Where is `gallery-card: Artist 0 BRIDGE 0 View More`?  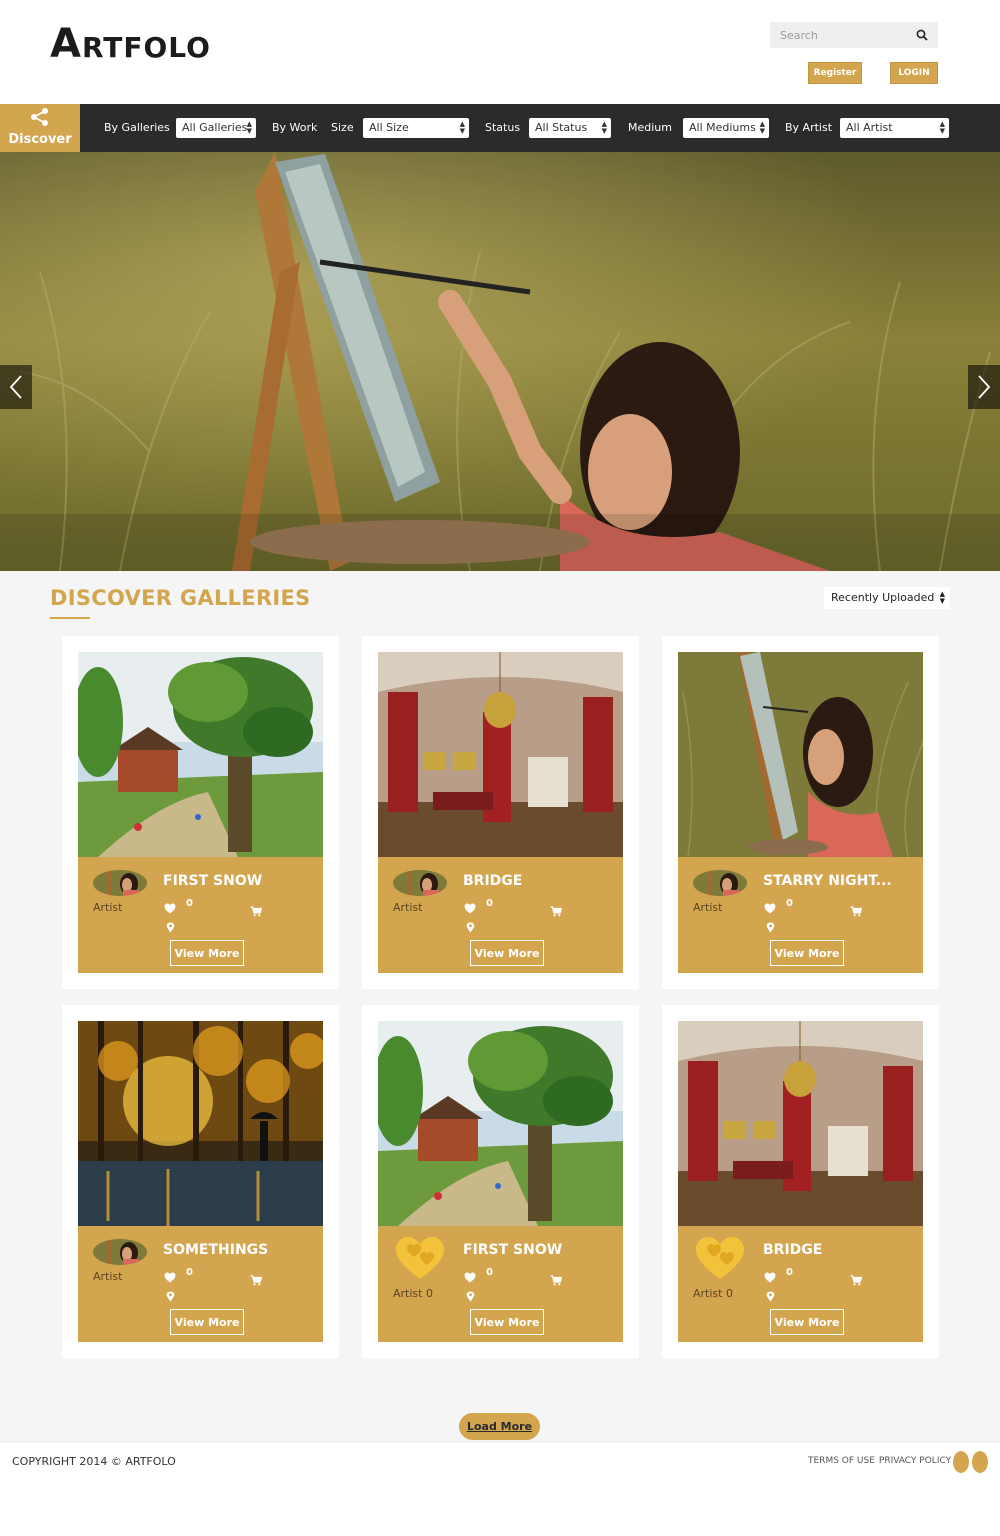
gallery-card: Artist 0 BRIDGE 0 View More is located at coordinates (800, 1181).